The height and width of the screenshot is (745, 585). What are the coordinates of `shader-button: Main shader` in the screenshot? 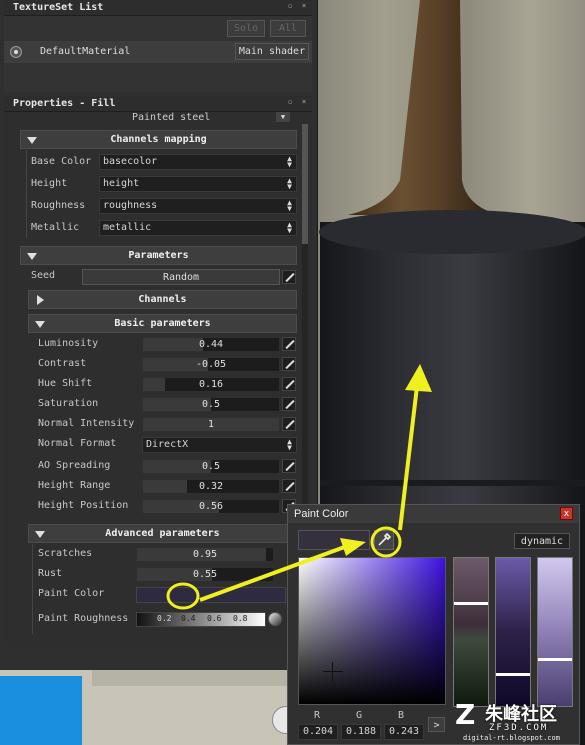 It's located at (272, 51).